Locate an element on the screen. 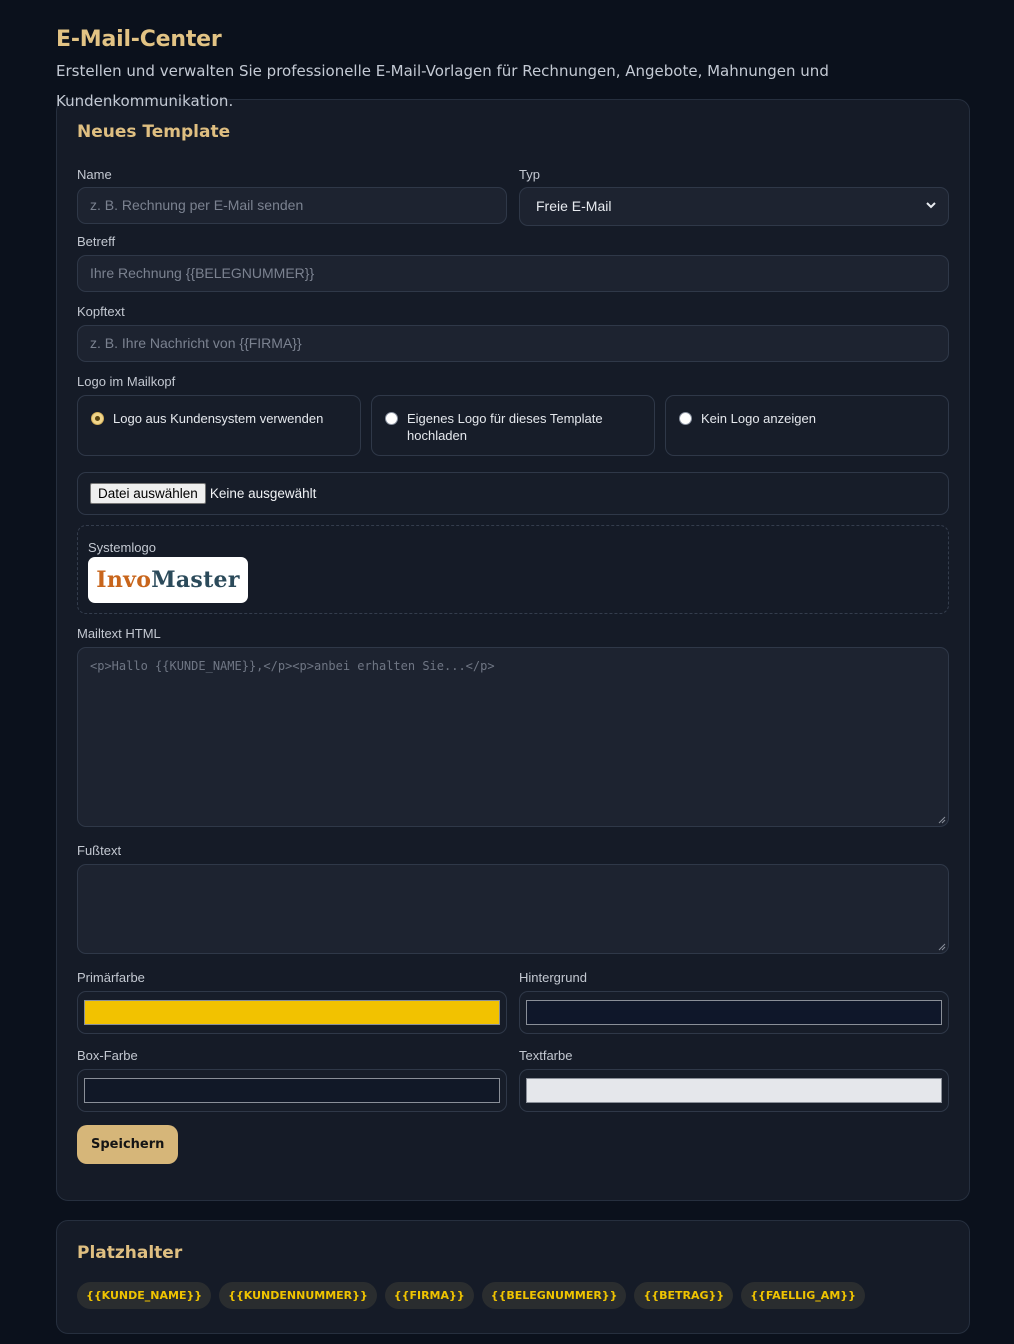  text-color-swatch is located at coordinates (734, 1090).